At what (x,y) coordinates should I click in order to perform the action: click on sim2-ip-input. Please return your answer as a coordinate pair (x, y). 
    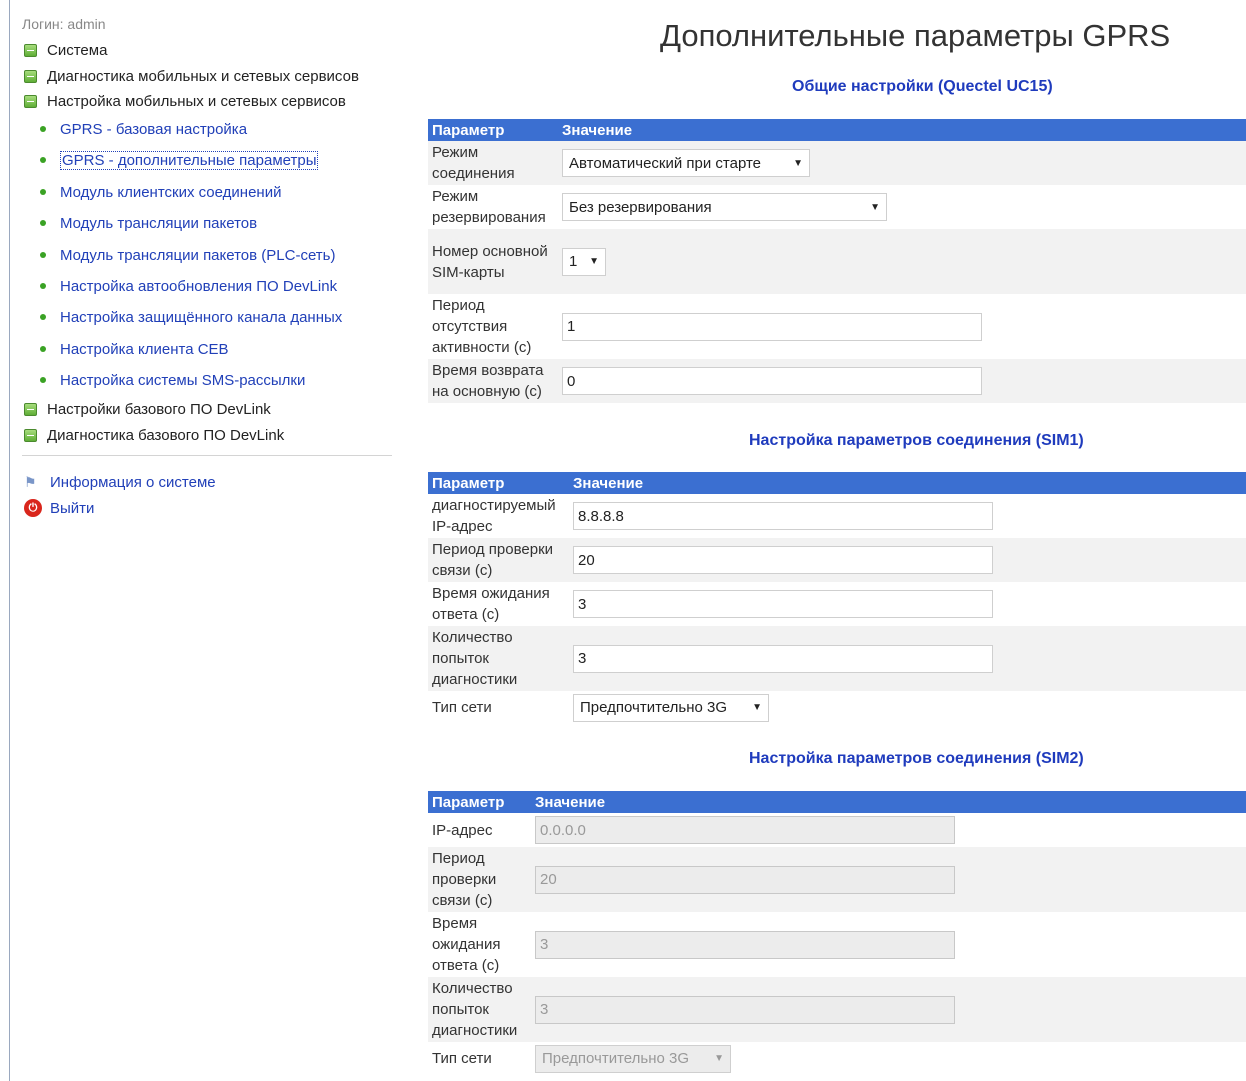
    Looking at the image, I should click on (745, 830).